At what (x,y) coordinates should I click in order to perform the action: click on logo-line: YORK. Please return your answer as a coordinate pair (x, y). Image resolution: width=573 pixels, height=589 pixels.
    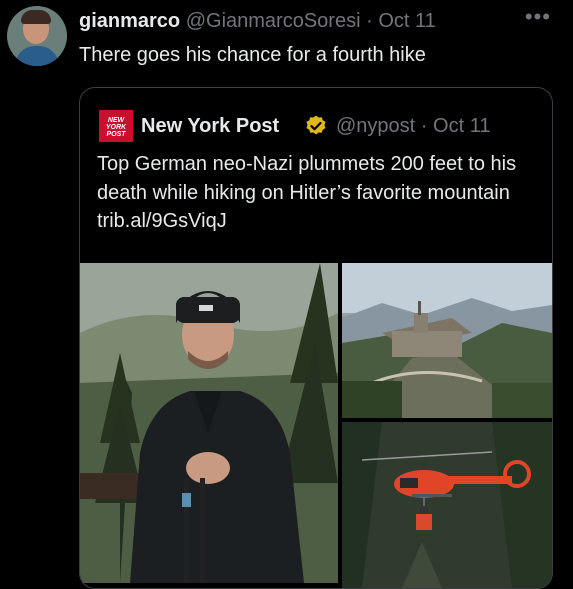
    Looking at the image, I should click on (116, 127).